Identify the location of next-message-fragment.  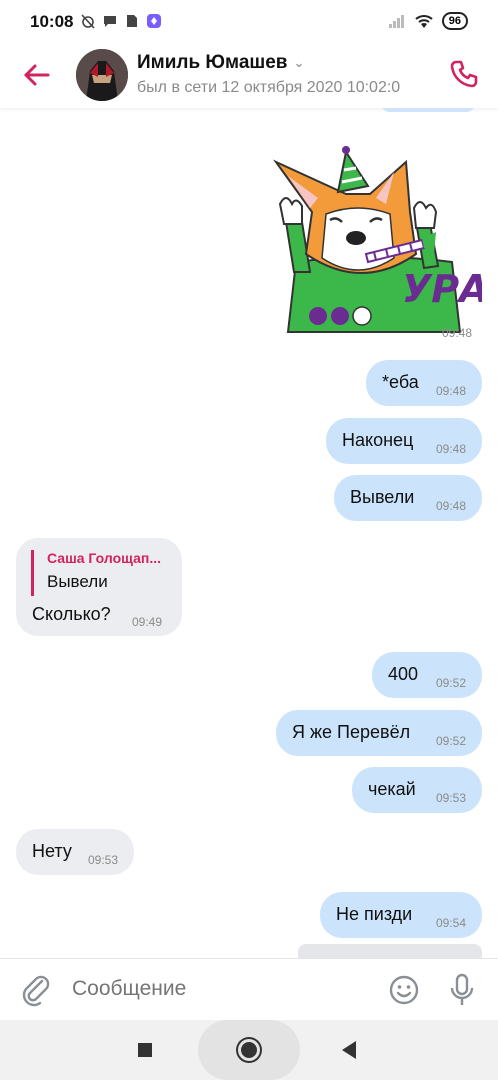
(390, 951).